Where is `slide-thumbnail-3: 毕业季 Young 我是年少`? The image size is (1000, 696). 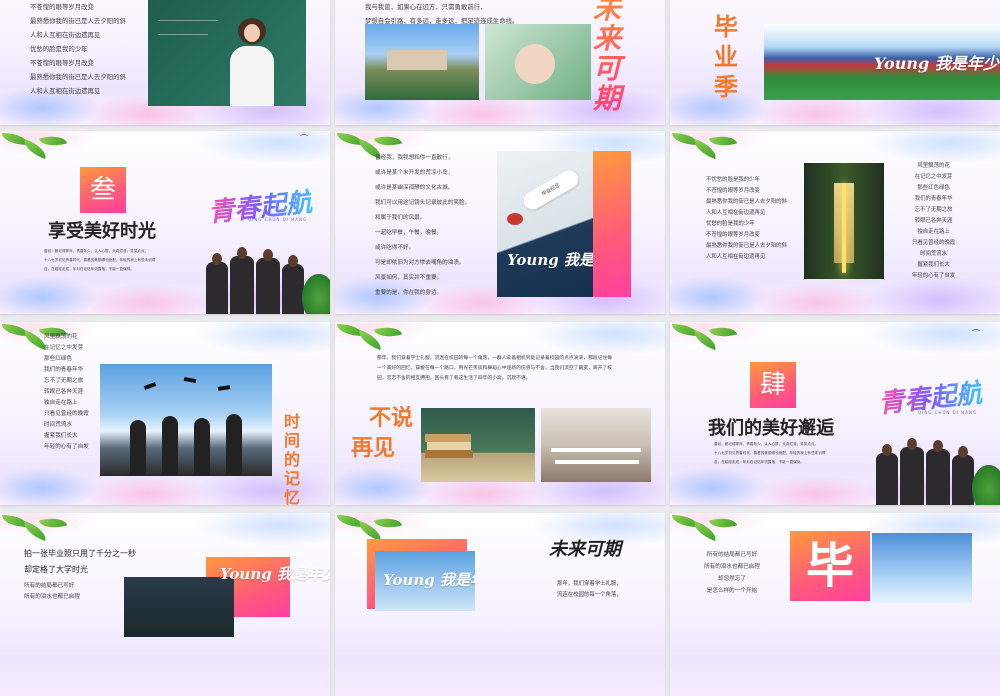 slide-thumbnail-3: 毕业季 Young 我是年少 is located at coordinates (835, 62).